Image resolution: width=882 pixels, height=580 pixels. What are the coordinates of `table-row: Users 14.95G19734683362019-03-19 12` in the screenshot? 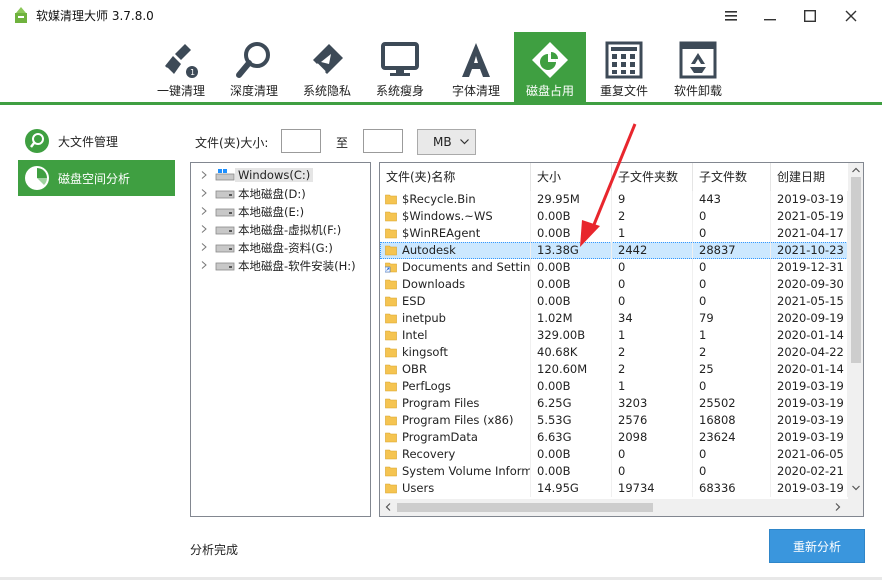 It's located at (614, 488).